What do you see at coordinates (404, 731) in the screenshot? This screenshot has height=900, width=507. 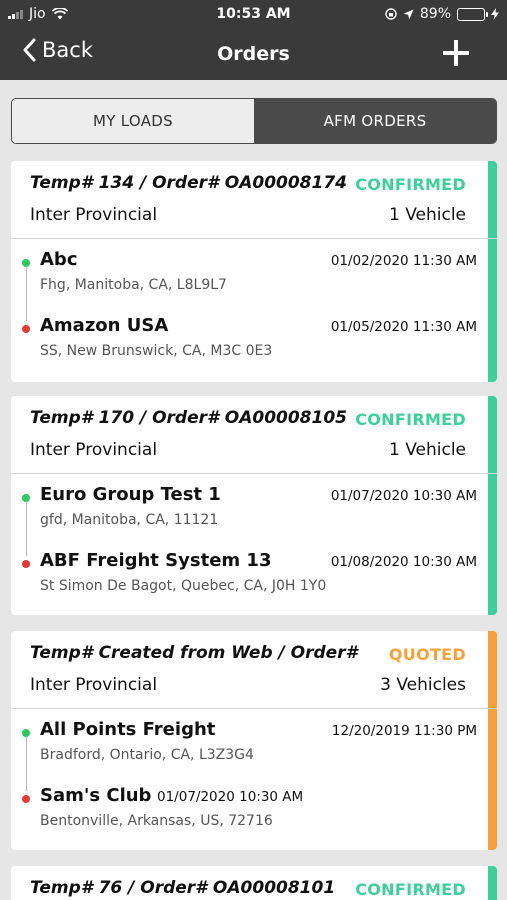 I see `pickup-date: 12/20/2019 11:30 PM` at bounding box center [404, 731].